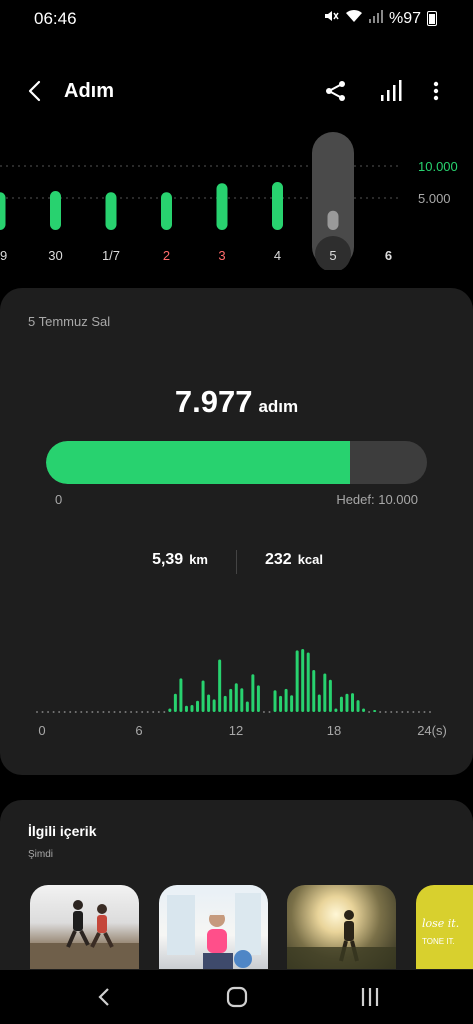 The height and width of the screenshot is (1024, 473). I want to click on related-item-lose-it: lose it. TONE IT., so click(444, 927).